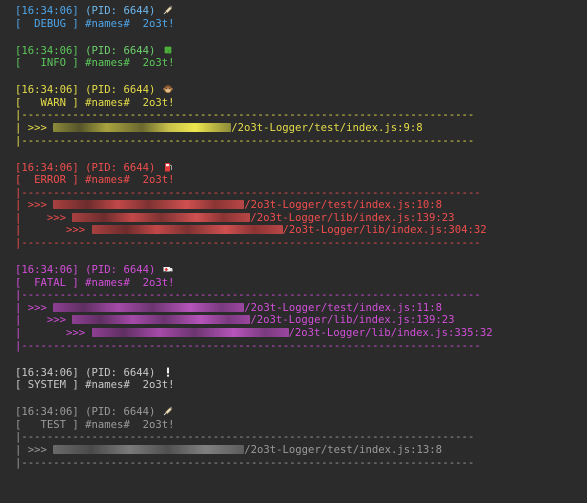 This screenshot has width=587, height=503. What do you see at coordinates (301, 63) in the screenshot?
I see `log-body: [ INFO ] #names# 2o3t!` at bounding box center [301, 63].